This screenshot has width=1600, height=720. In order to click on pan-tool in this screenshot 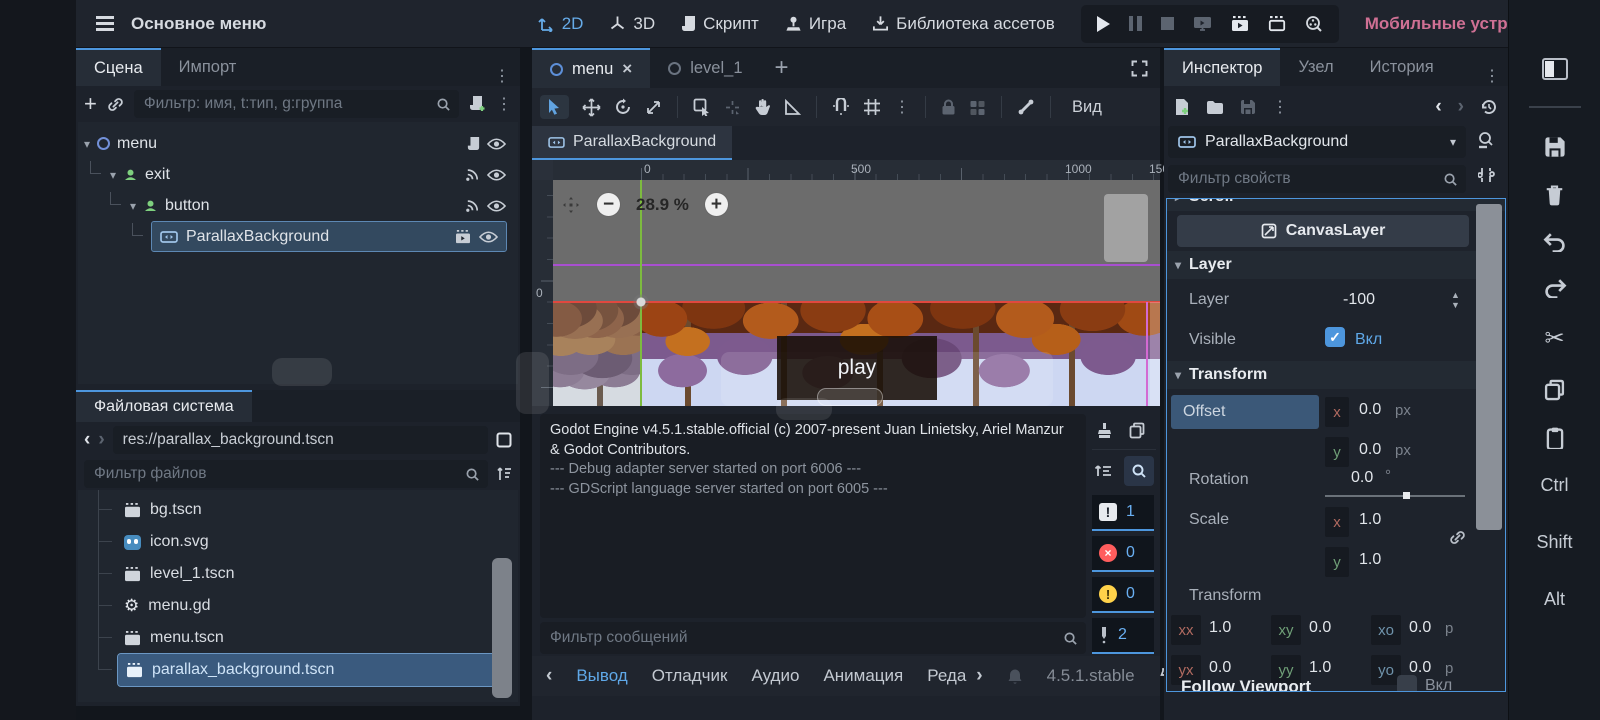, I will do `click(762, 107)`.